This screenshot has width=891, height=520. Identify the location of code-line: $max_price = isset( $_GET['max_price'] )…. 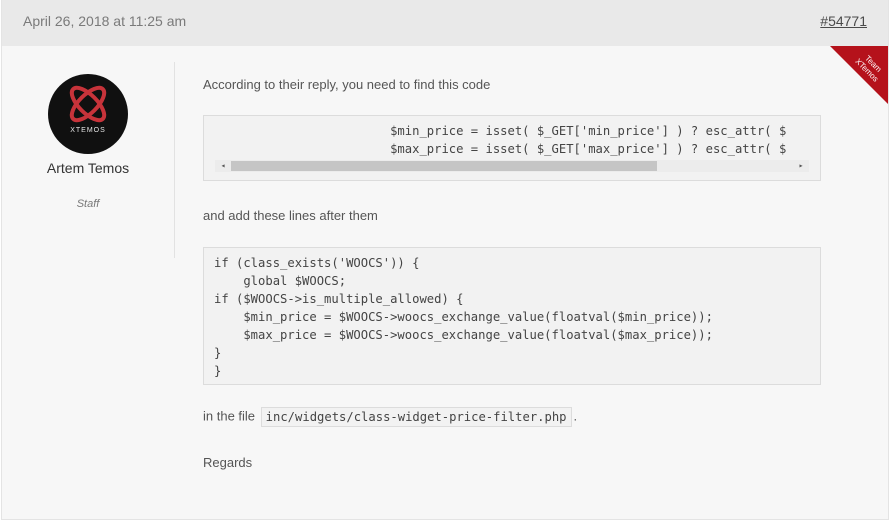
(500, 149).